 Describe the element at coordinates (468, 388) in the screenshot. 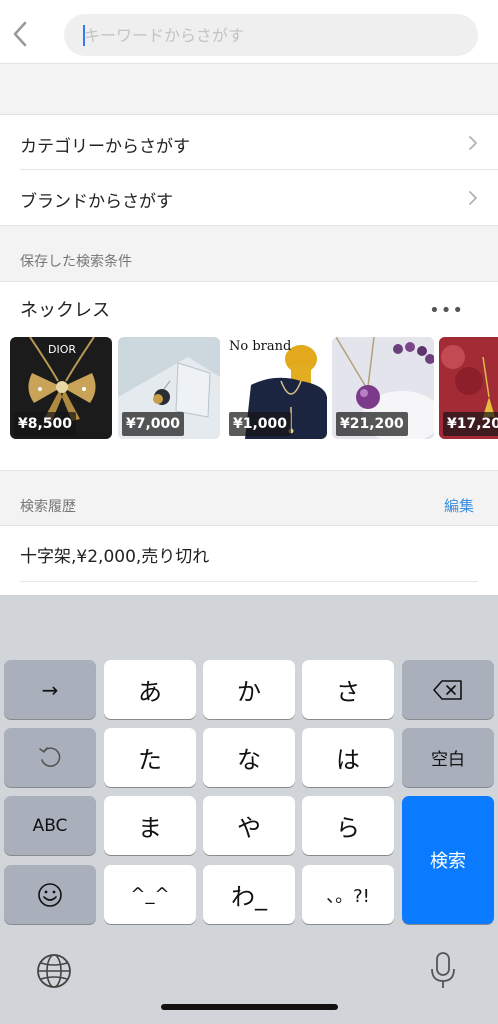

I see `product-thumbnail: ¥17,200` at that location.